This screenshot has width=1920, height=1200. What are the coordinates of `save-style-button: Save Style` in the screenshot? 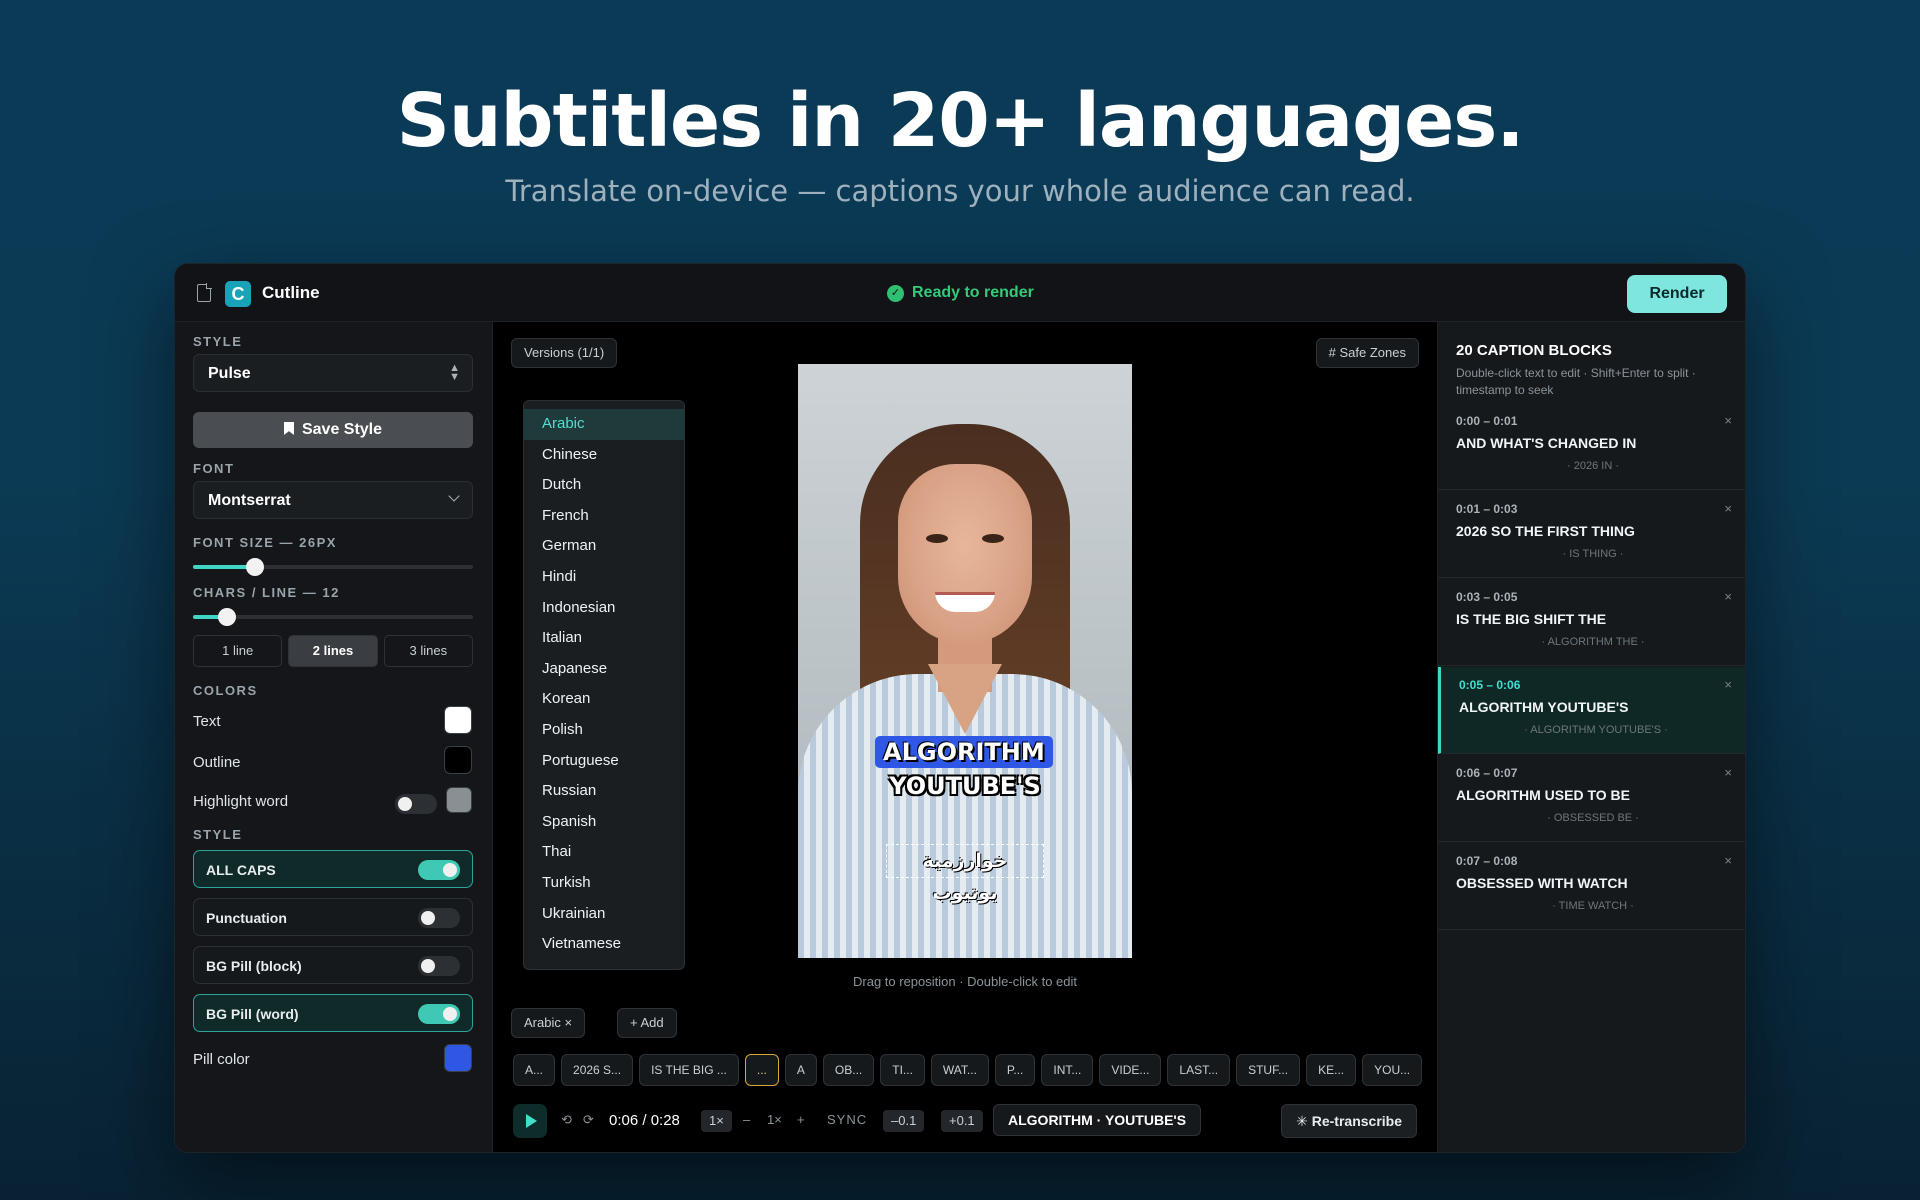 It's located at (333, 430).